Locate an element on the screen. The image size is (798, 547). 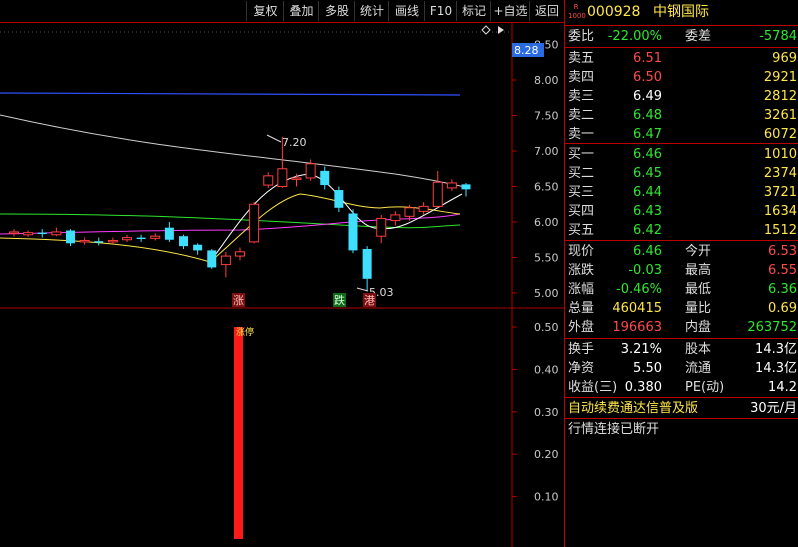
quote-label-2: 今开 is located at coordinates (698, 251).